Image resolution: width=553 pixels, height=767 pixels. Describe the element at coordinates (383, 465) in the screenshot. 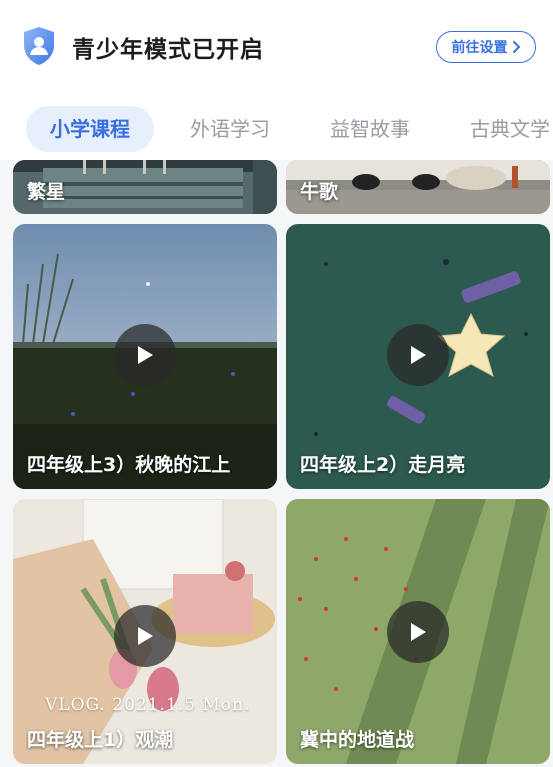

I see `video-title: 四年级上2）走月亮` at that location.